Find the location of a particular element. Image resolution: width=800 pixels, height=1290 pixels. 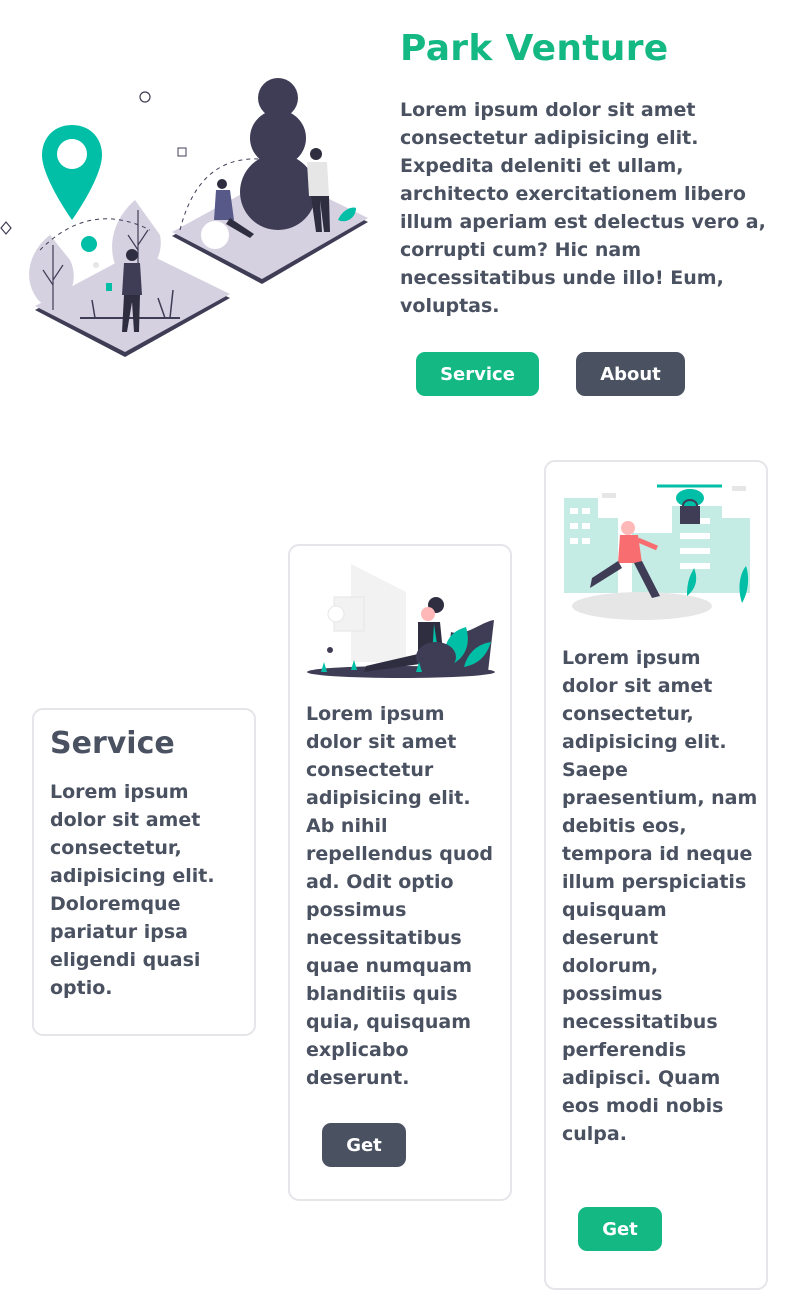

drone-city-illustration is located at coordinates (657, 550).